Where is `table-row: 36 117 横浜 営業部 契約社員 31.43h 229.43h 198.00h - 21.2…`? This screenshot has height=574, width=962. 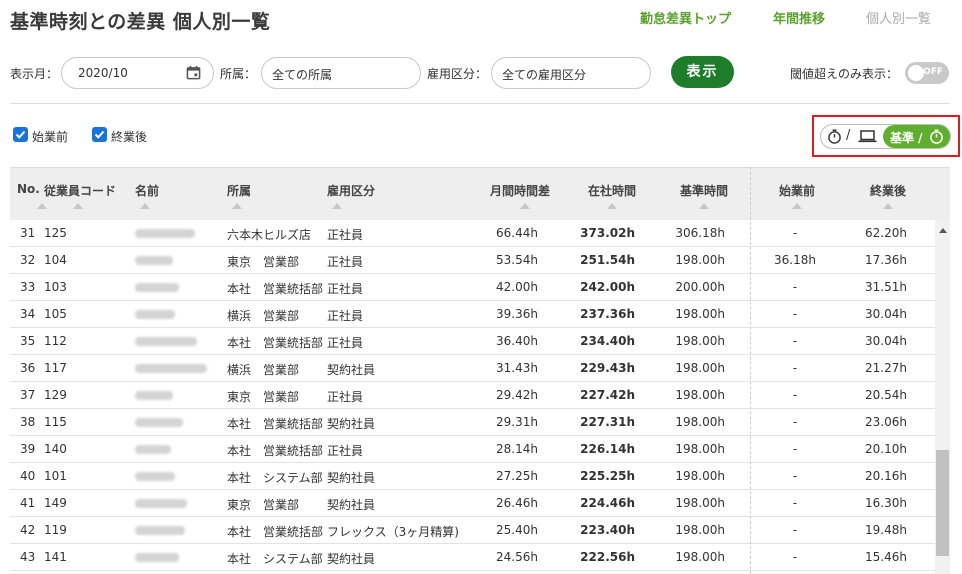
table-row: 36 117 横浜 営業部 契約社員 31.43h 229.43h 198.00h - 21.2… is located at coordinates (472, 368).